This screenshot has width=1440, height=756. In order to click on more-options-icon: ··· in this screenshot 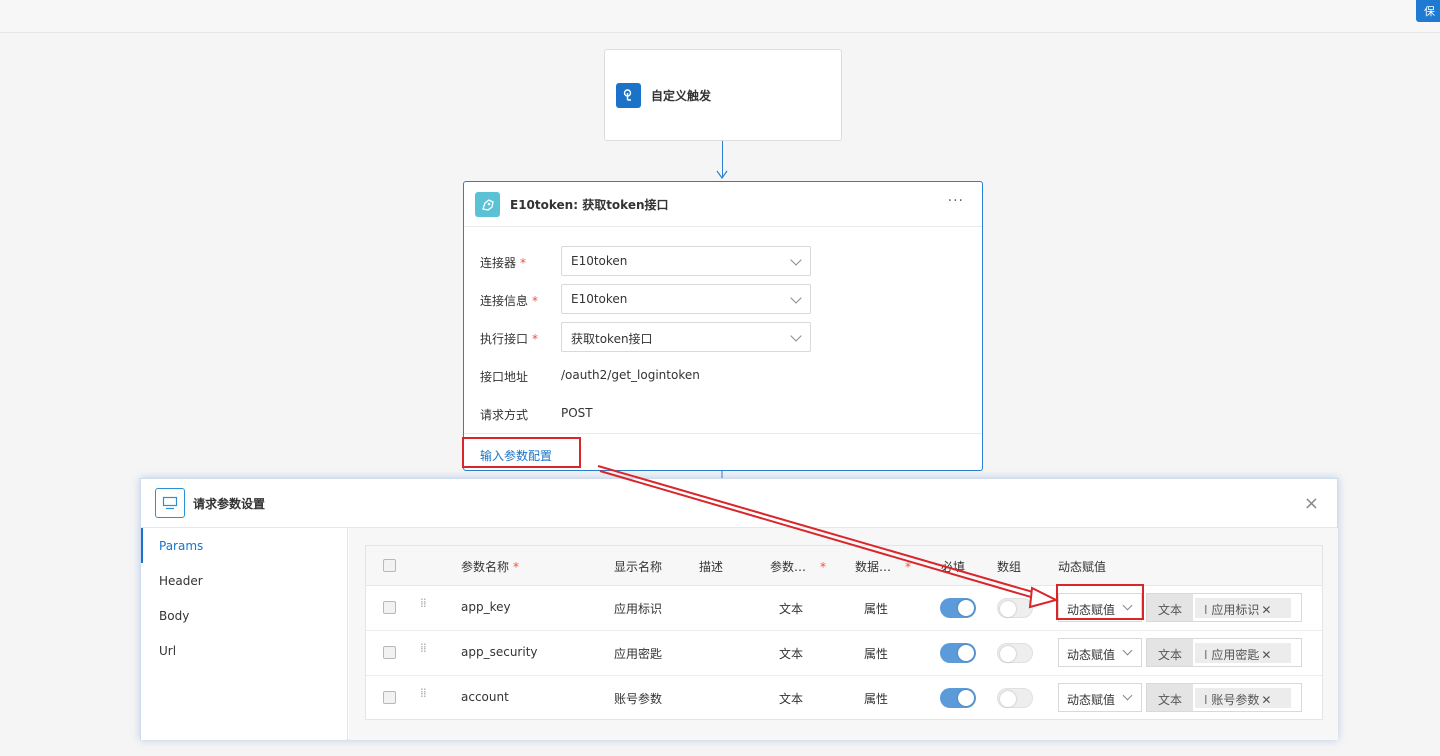, I will do `click(956, 201)`.